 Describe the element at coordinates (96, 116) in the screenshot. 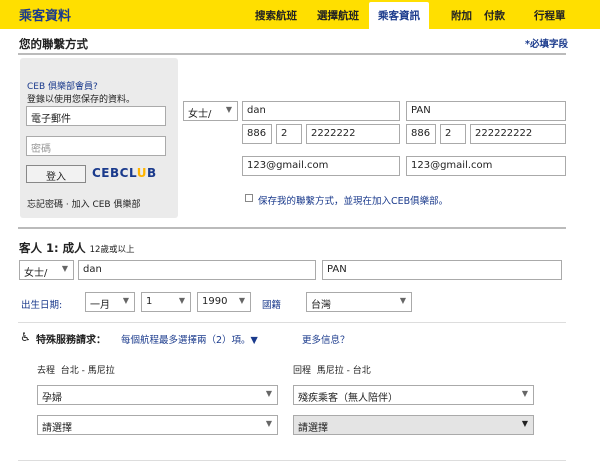

I see `login-email-input: 電子郵件` at that location.